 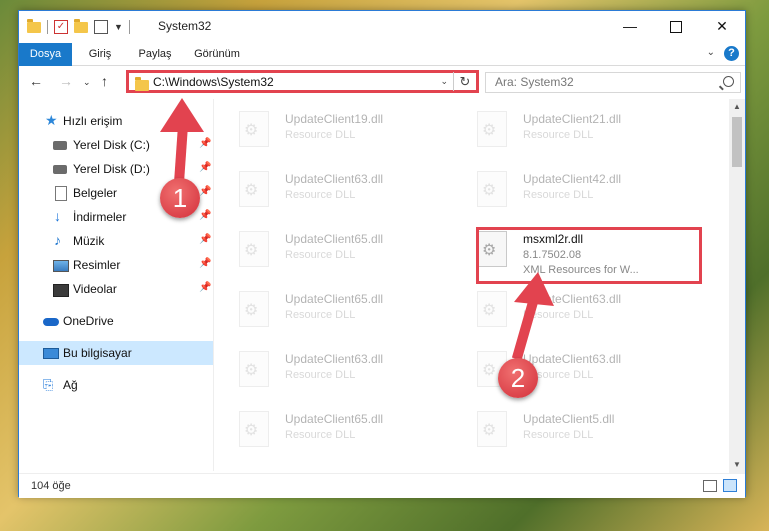 I want to click on new-folder-icon, so click(x=81, y=25).